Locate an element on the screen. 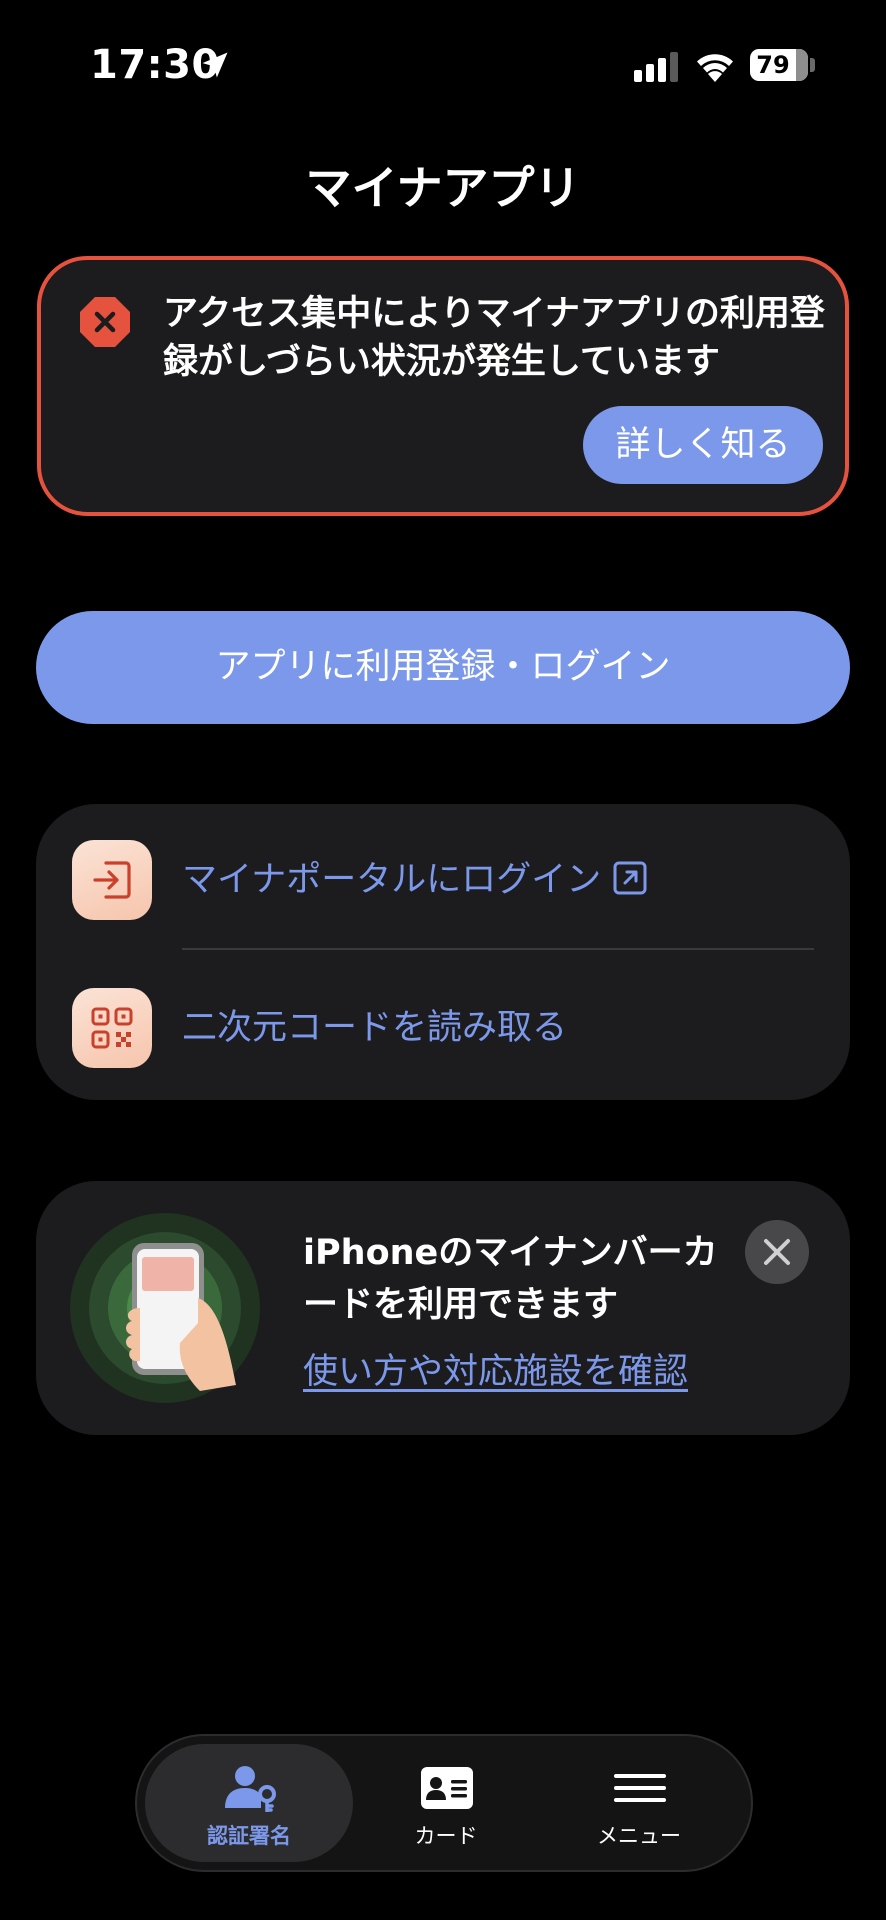  login-icon is located at coordinates (112, 880).